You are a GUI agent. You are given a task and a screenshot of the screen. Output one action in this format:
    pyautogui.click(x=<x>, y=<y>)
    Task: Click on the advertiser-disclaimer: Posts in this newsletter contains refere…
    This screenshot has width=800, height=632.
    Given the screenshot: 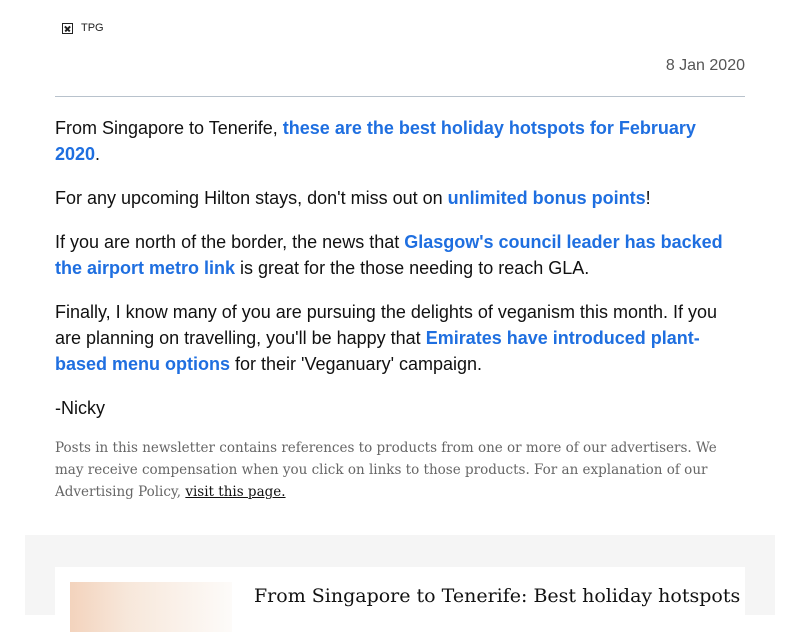 What is the action you would take?
    pyautogui.click(x=400, y=470)
    